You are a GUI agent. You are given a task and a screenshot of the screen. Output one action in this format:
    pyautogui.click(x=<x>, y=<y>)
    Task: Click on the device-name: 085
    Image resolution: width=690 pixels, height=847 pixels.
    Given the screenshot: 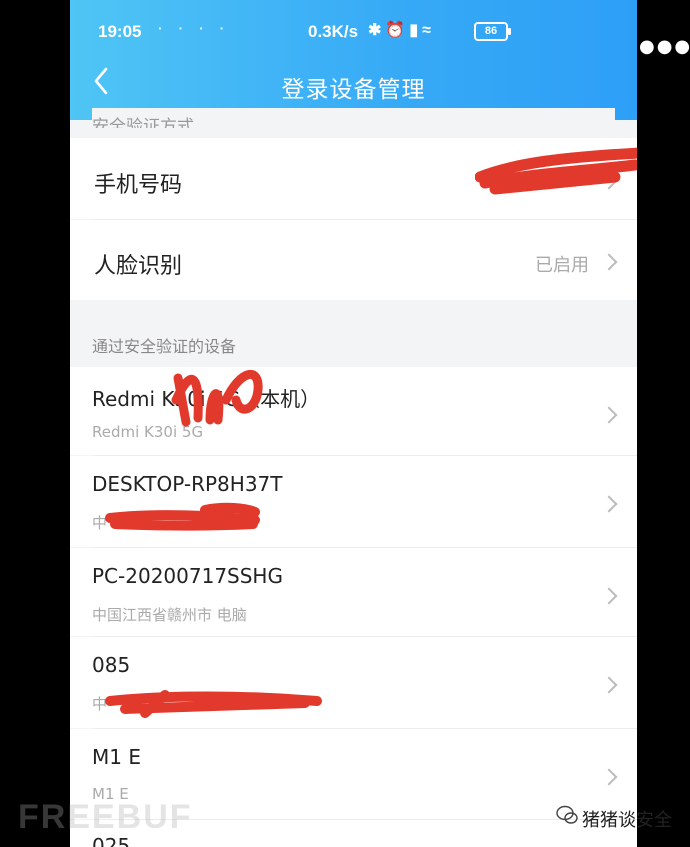 What is the action you would take?
    pyautogui.click(x=111, y=665)
    